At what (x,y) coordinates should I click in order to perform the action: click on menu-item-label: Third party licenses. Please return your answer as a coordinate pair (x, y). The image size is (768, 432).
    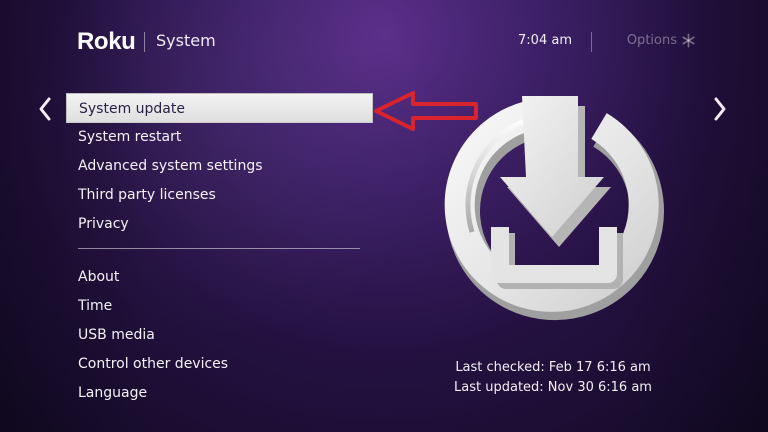
    Looking at the image, I should click on (147, 195).